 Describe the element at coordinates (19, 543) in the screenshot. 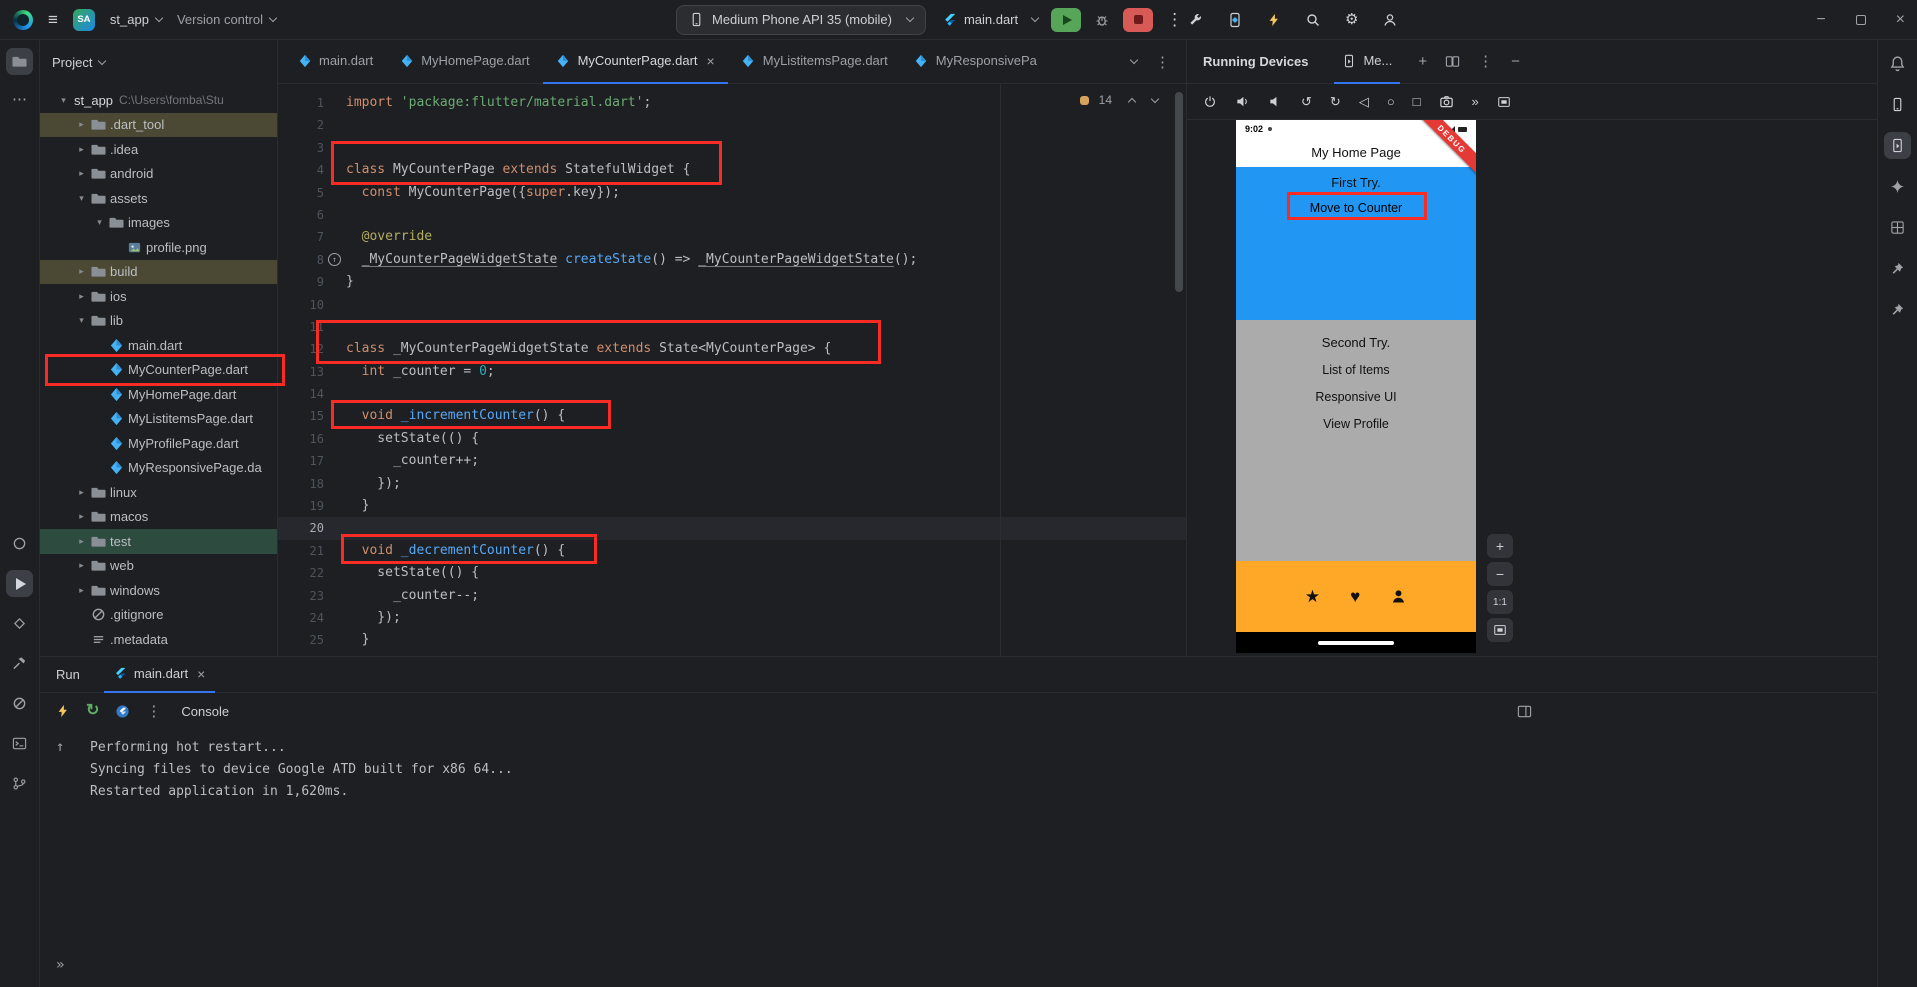

I see `app-inspection-icon` at that location.